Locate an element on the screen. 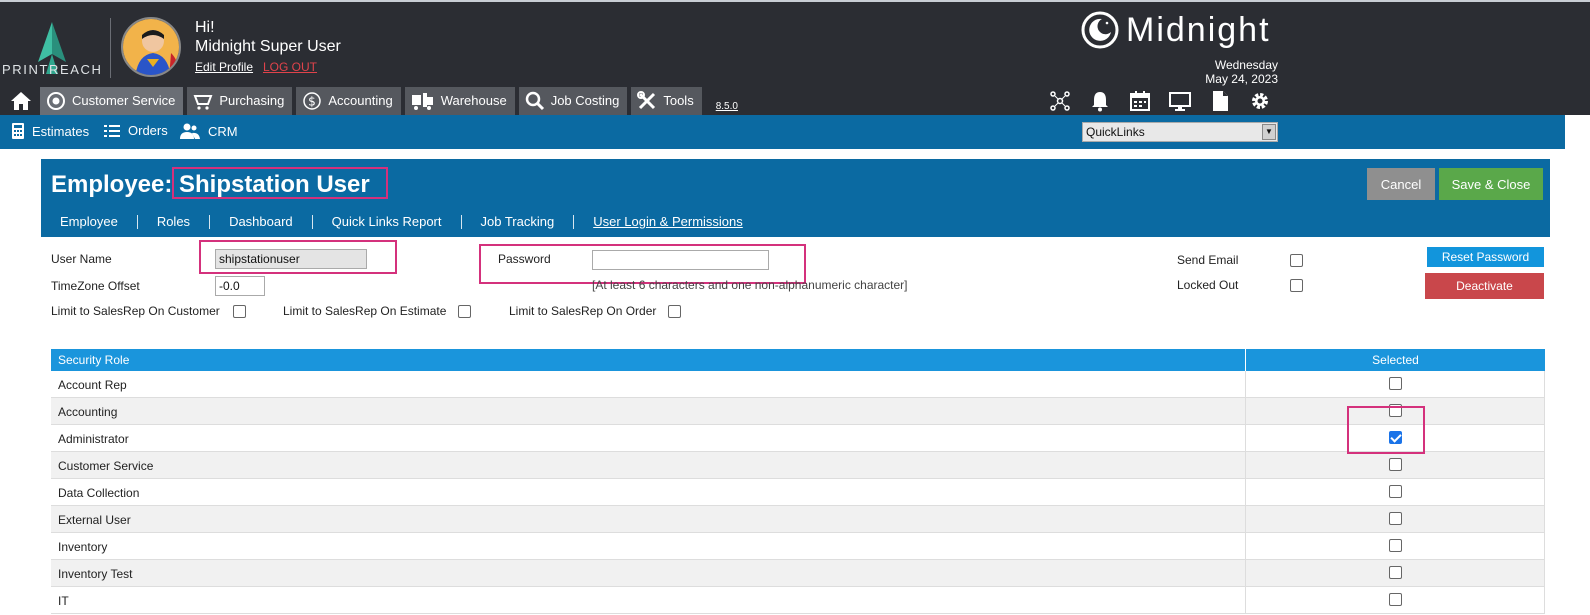 The image size is (1590, 615). locked-out-label: Locked Out is located at coordinates (1208, 285).